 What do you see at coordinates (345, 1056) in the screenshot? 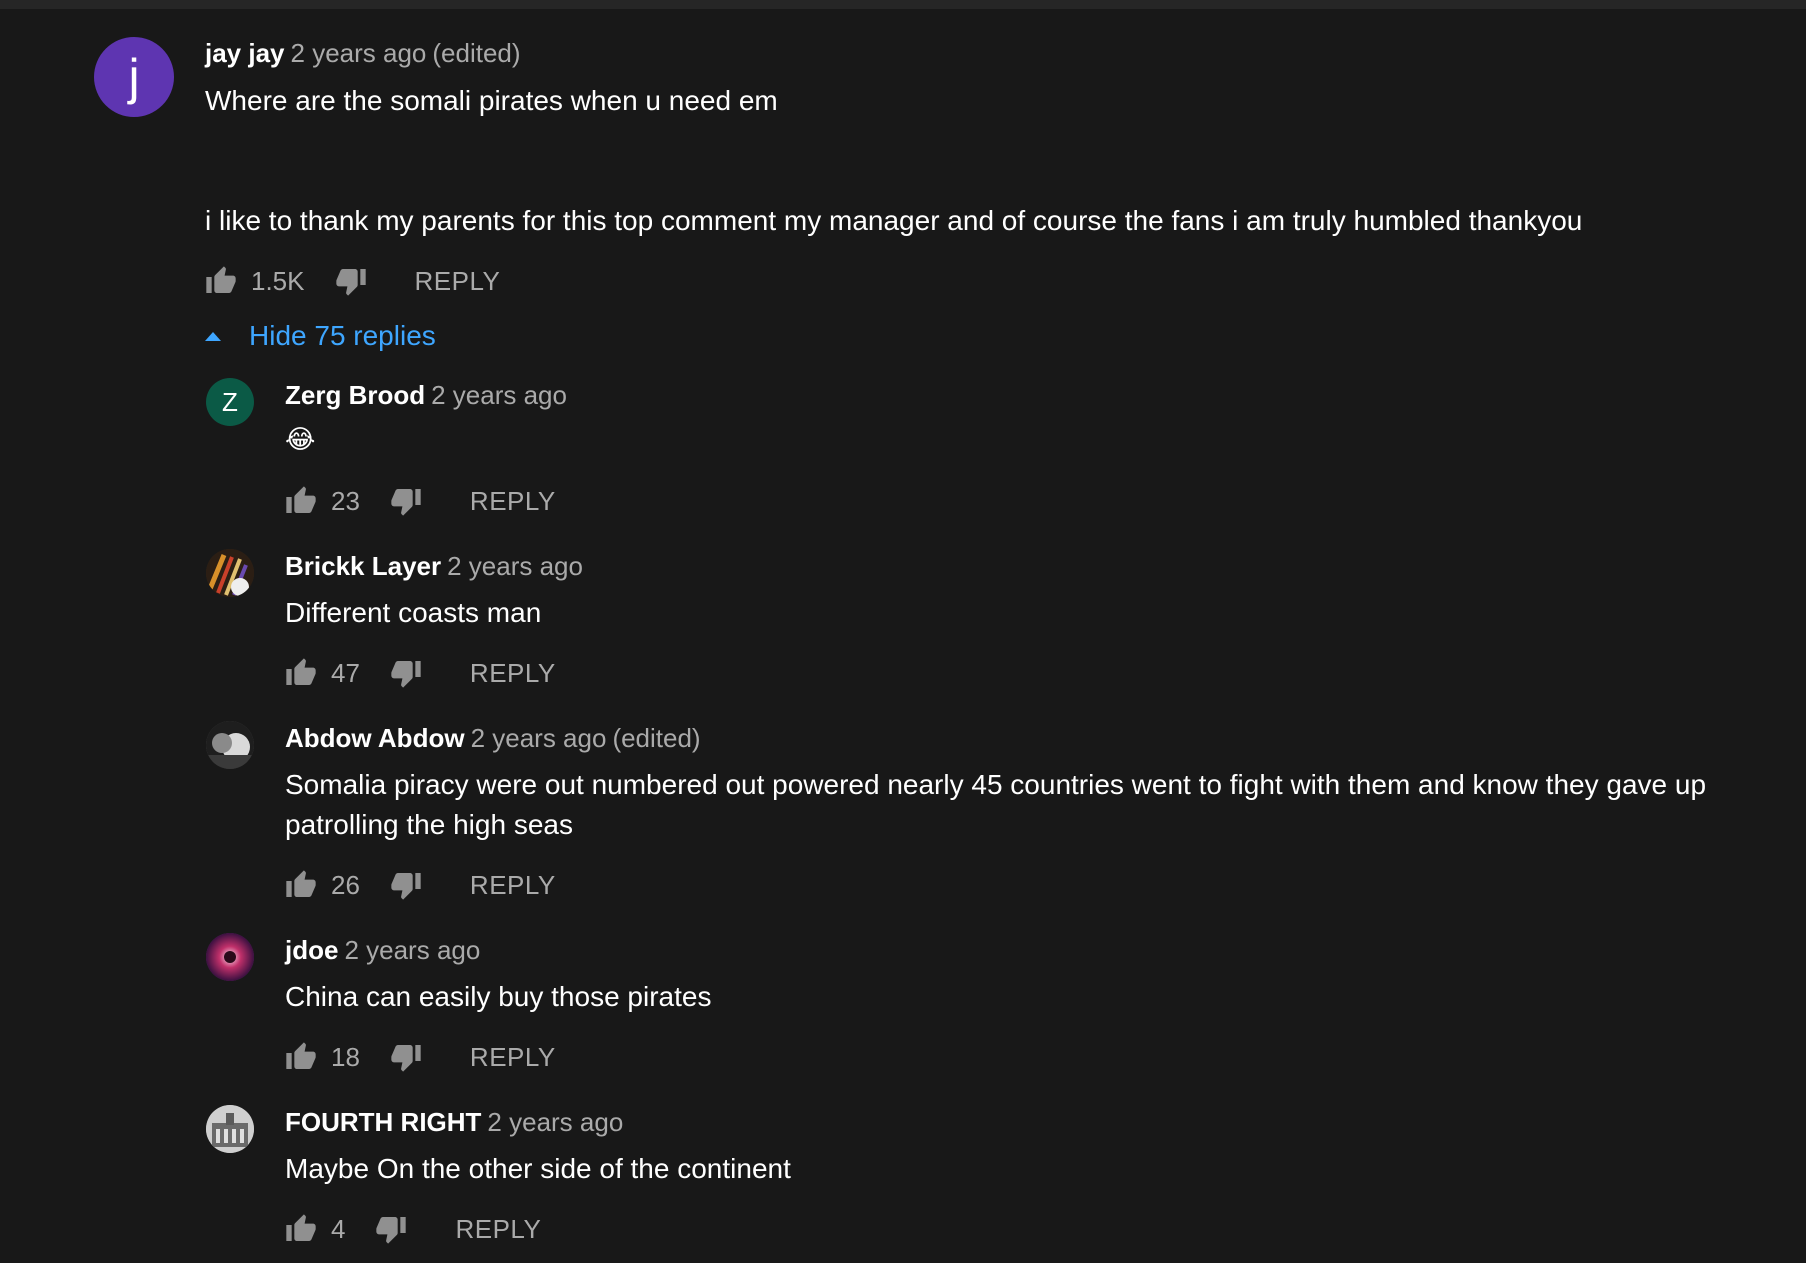
I see `like-count: 18` at bounding box center [345, 1056].